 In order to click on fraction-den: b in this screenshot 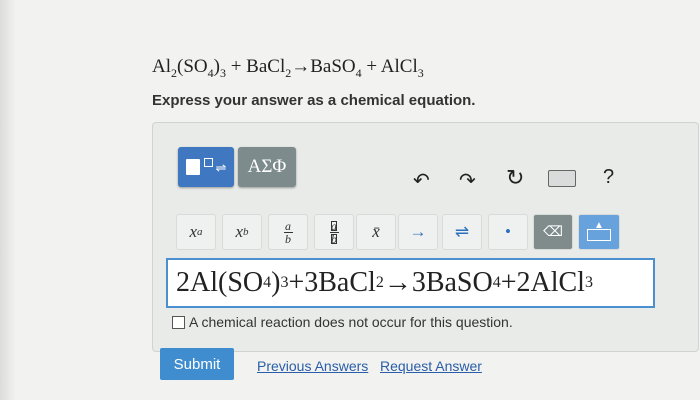, I will do `click(288, 238)`.